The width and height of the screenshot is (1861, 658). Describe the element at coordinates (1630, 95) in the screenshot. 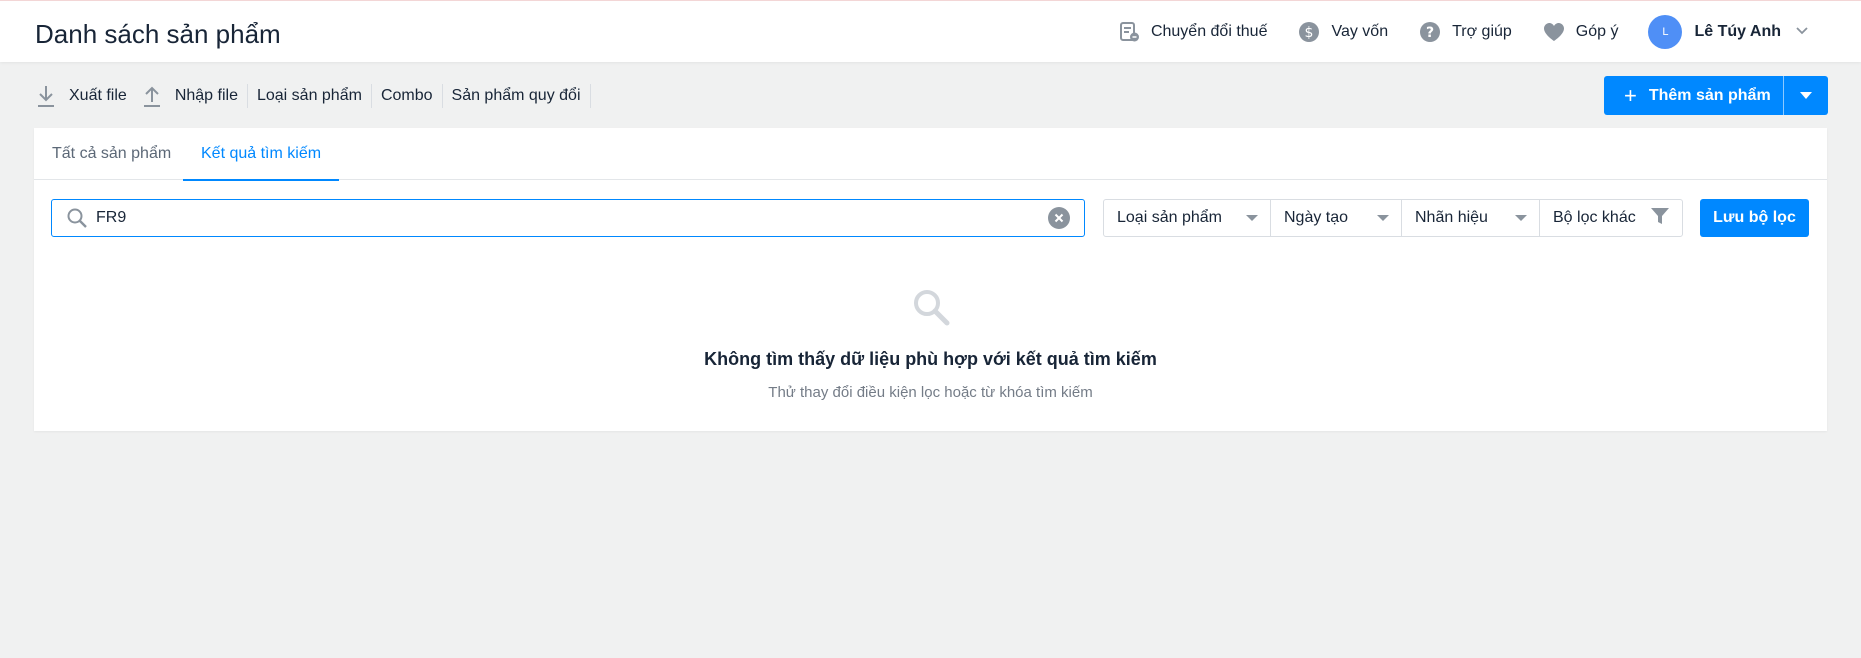

I see `plus-icon: +` at that location.